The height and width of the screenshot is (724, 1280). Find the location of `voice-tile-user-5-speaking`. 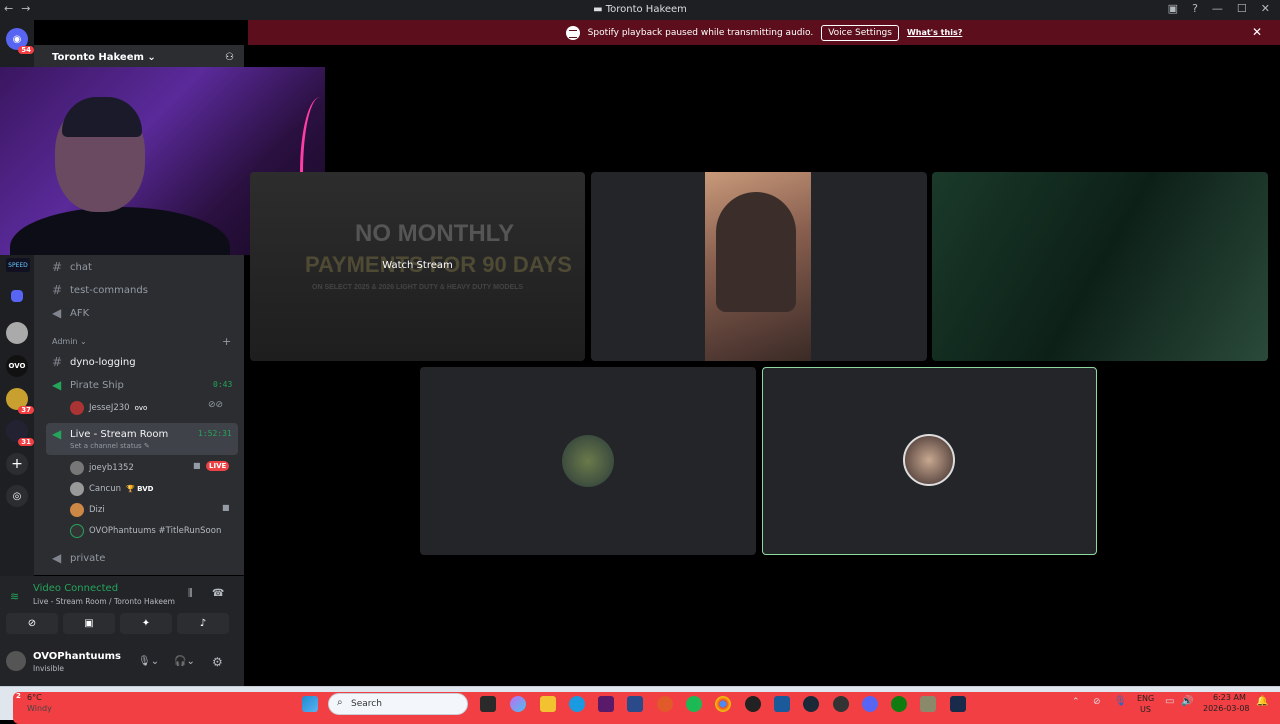

voice-tile-user-5-speaking is located at coordinates (929, 461).